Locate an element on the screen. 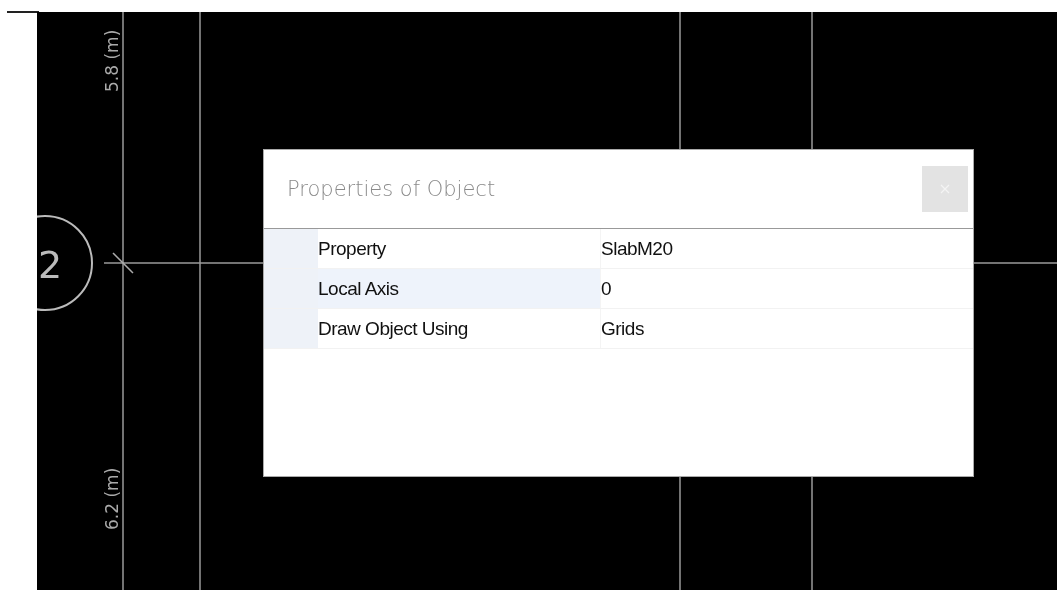 The width and height of the screenshot is (1057, 590). grid-bubble-label: 2 is located at coordinates (50, 265).